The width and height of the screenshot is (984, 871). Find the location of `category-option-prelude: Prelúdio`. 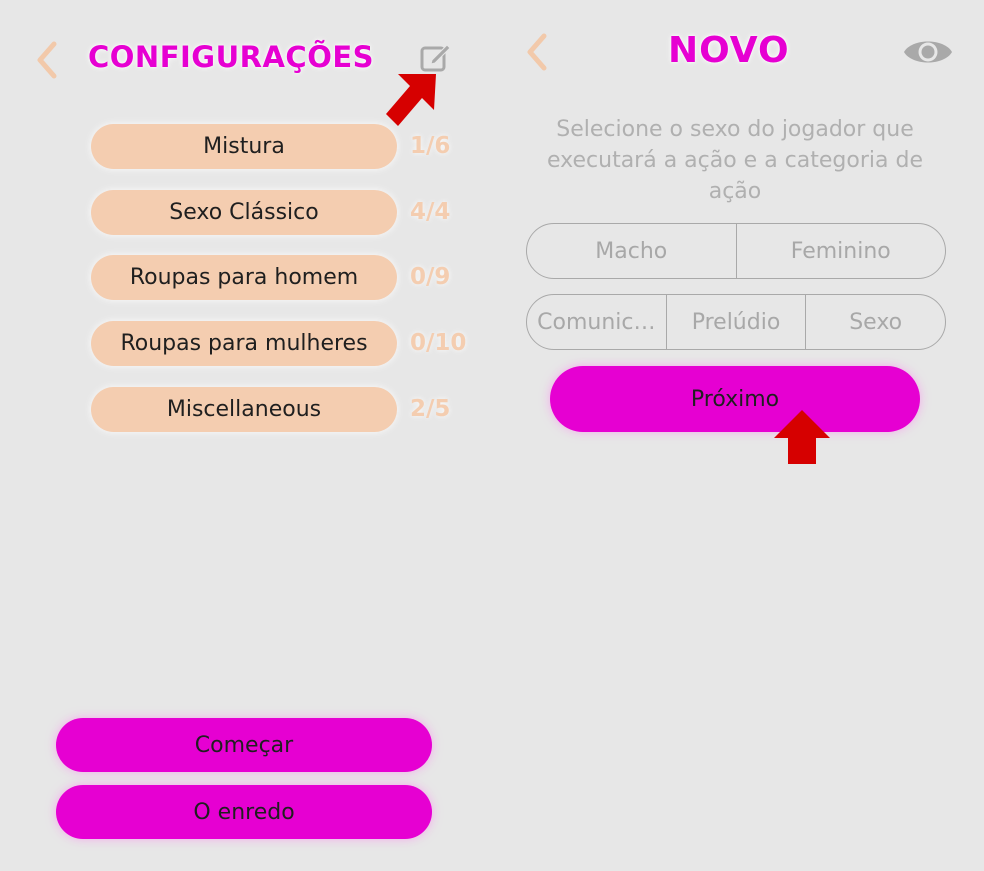

category-option-prelude: Prelúdio is located at coordinates (737, 322).